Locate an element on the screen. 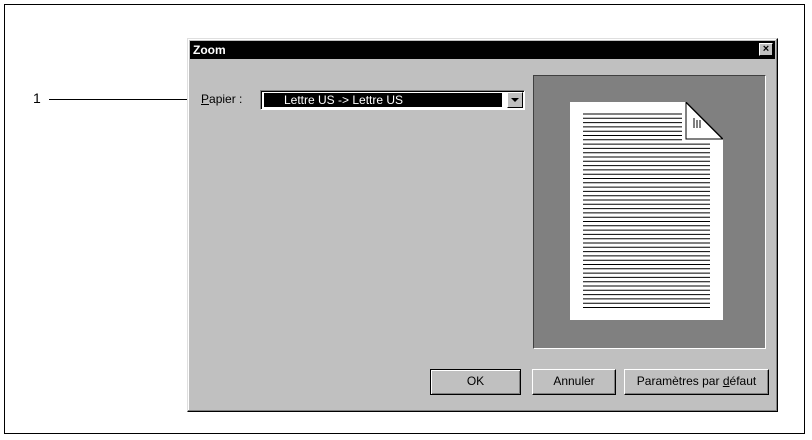 The width and height of the screenshot is (812, 440). paper-label-accelerator: P is located at coordinates (205, 99).